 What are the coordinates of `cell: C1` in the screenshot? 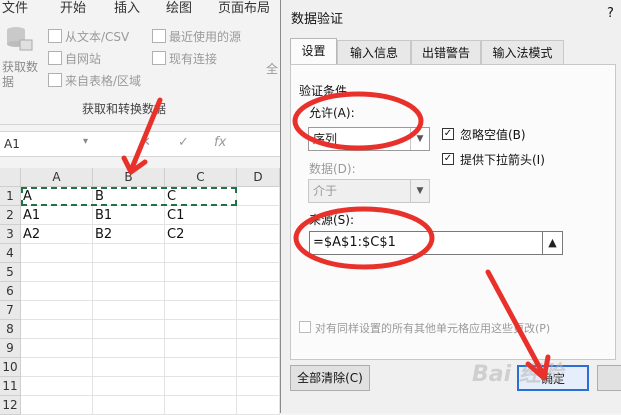 It's located at (201, 215).